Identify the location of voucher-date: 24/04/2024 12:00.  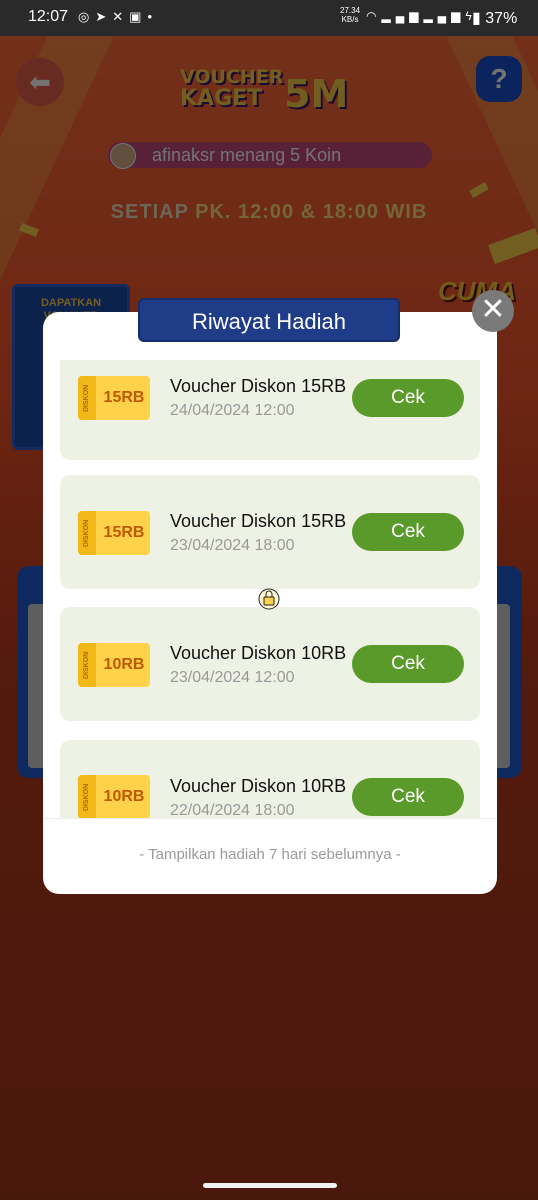
(232, 410).